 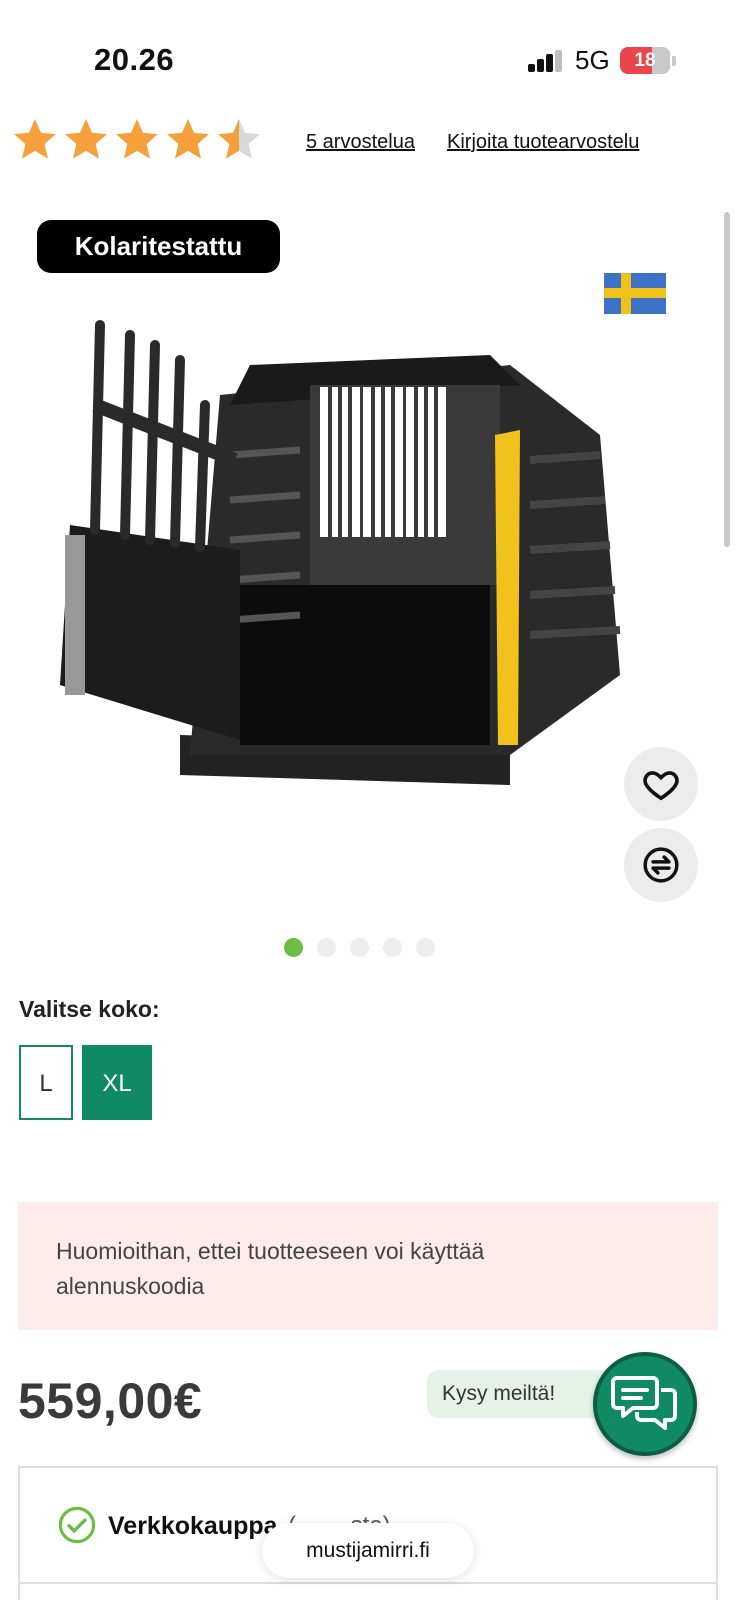 I want to click on chat-prompt: Kysy meiltä!, so click(x=522, y=1394).